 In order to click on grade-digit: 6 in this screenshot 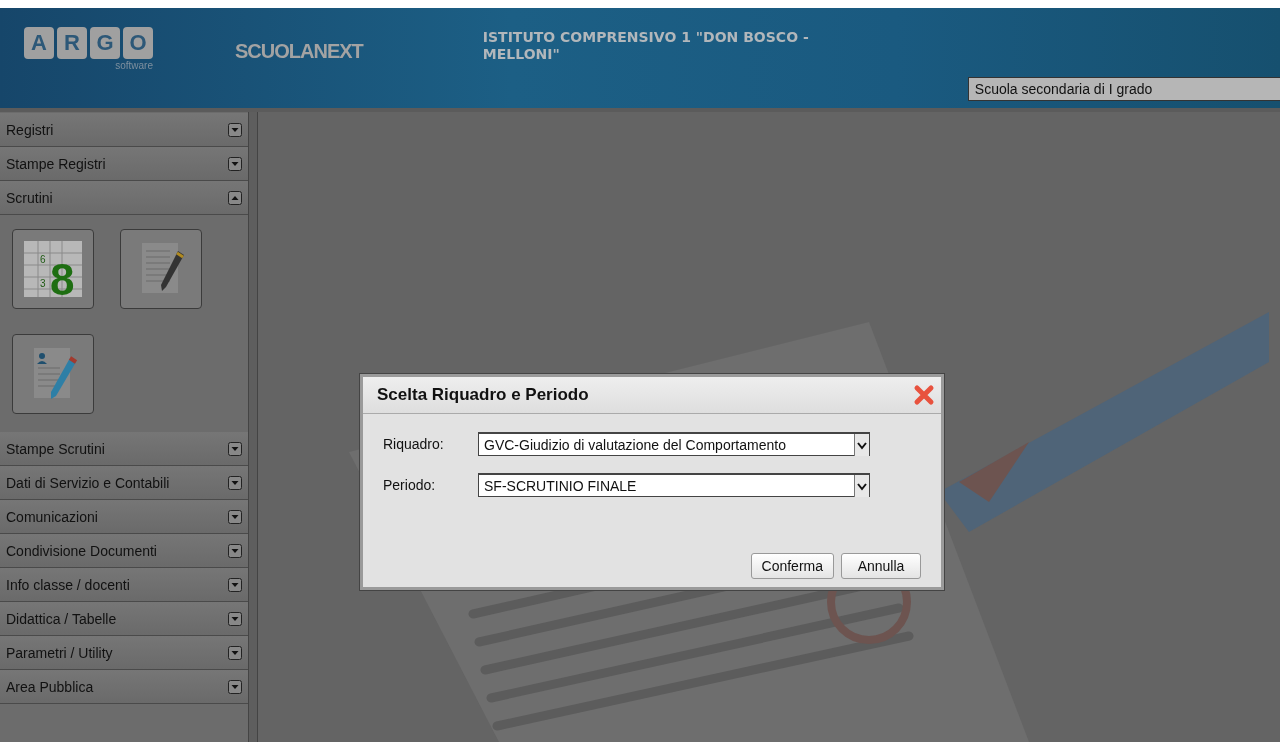, I will do `click(43, 259)`.